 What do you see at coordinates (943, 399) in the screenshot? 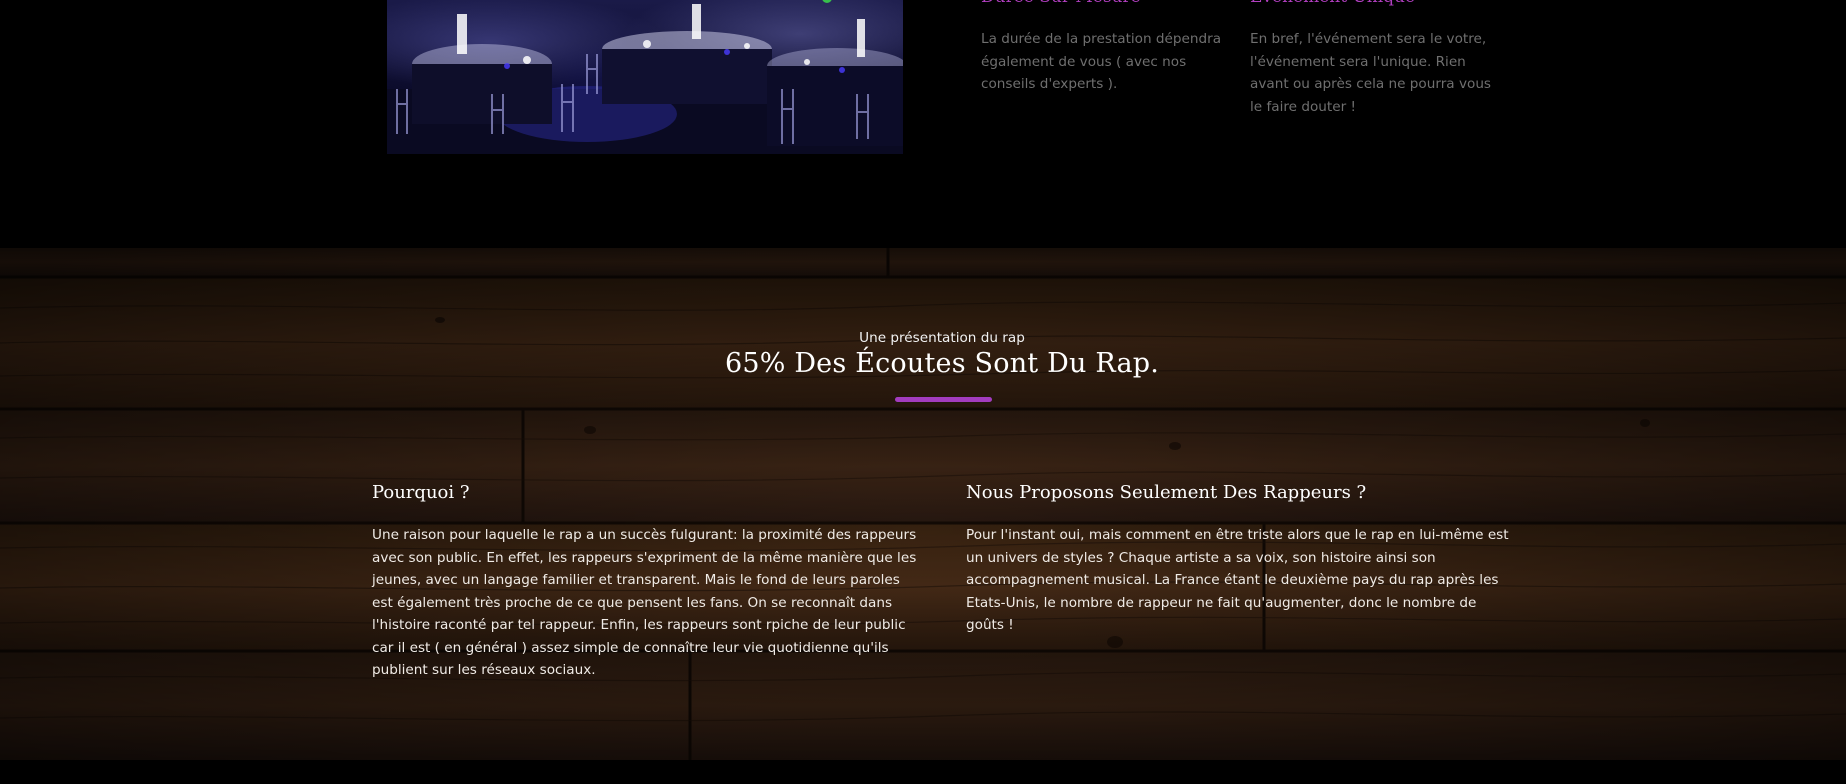
I see `title-underline-divider` at bounding box center [943, 399].